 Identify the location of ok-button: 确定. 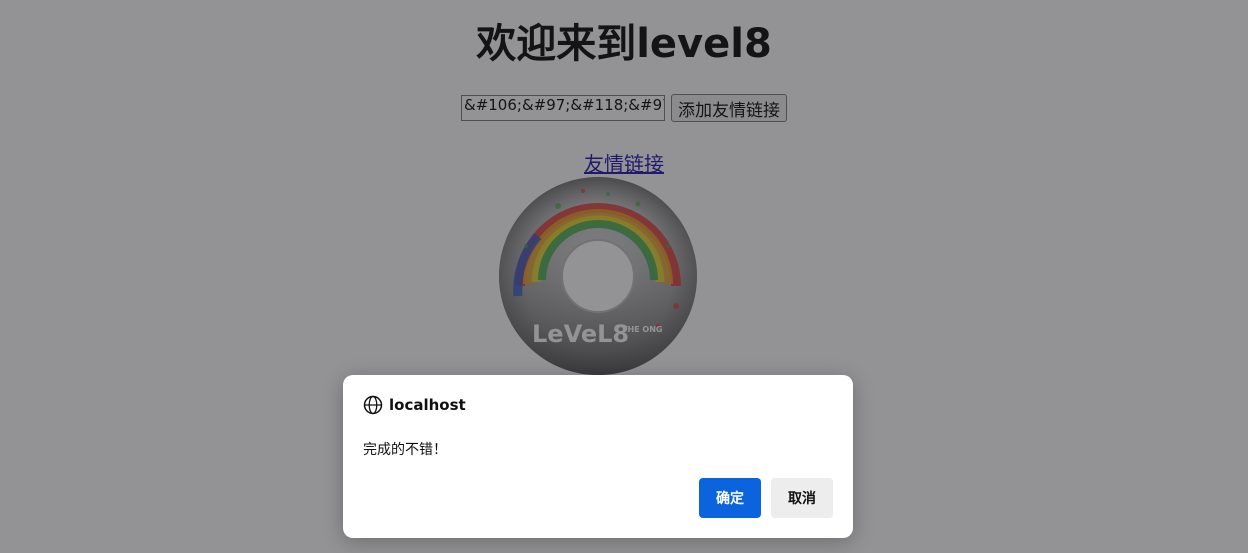
(730, 498).